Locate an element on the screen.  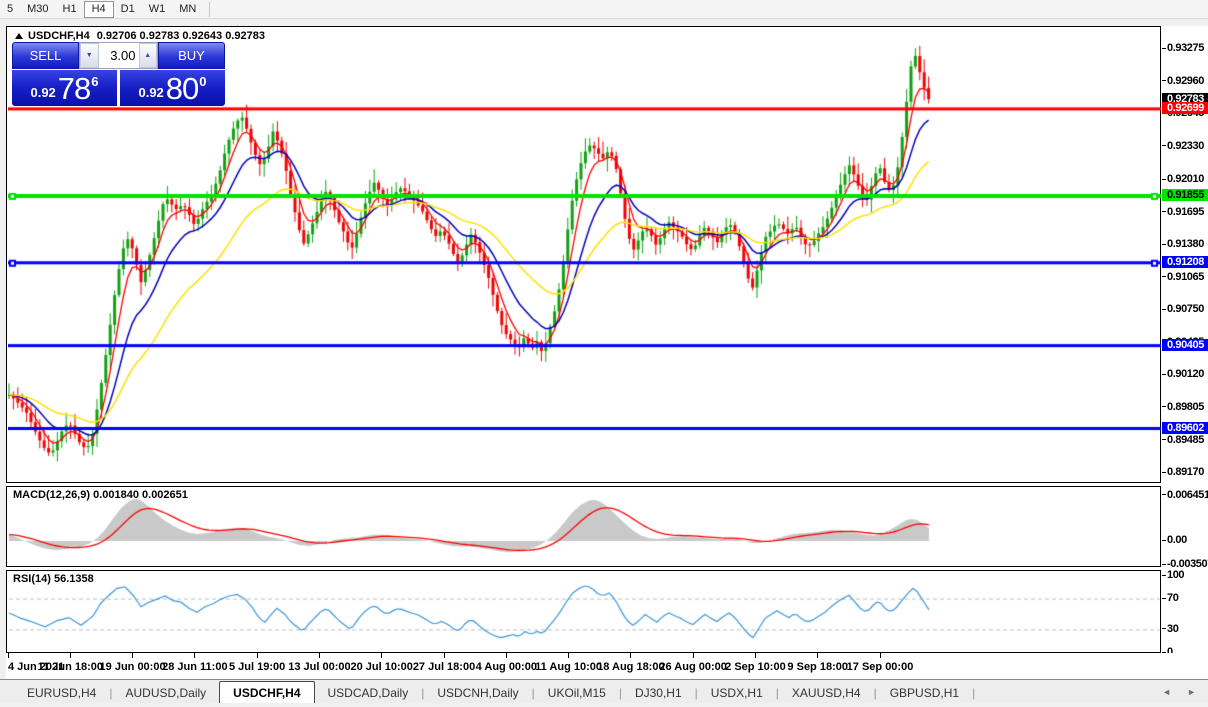
chart-tab-usdx: USDX,H1 is located at coordinates (737, 693).